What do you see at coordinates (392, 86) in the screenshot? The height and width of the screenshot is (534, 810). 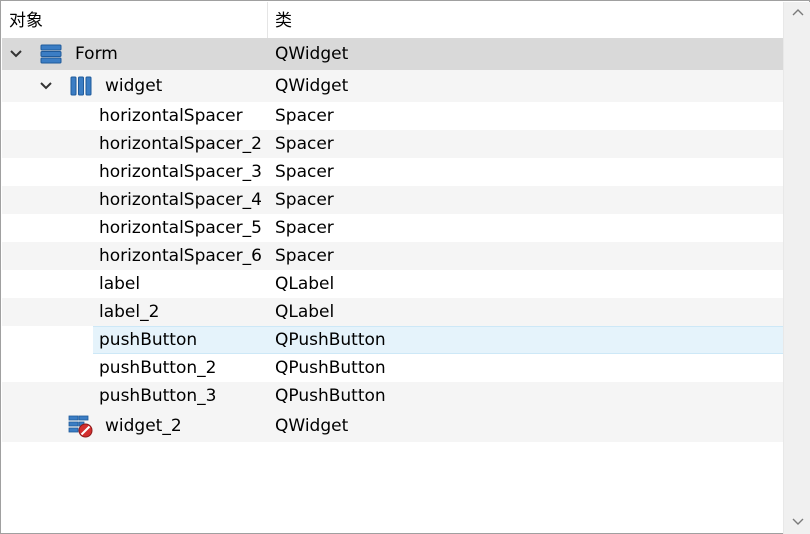 I see `tree-row-widget: widget QWidget` at bounding box center [392, 86].